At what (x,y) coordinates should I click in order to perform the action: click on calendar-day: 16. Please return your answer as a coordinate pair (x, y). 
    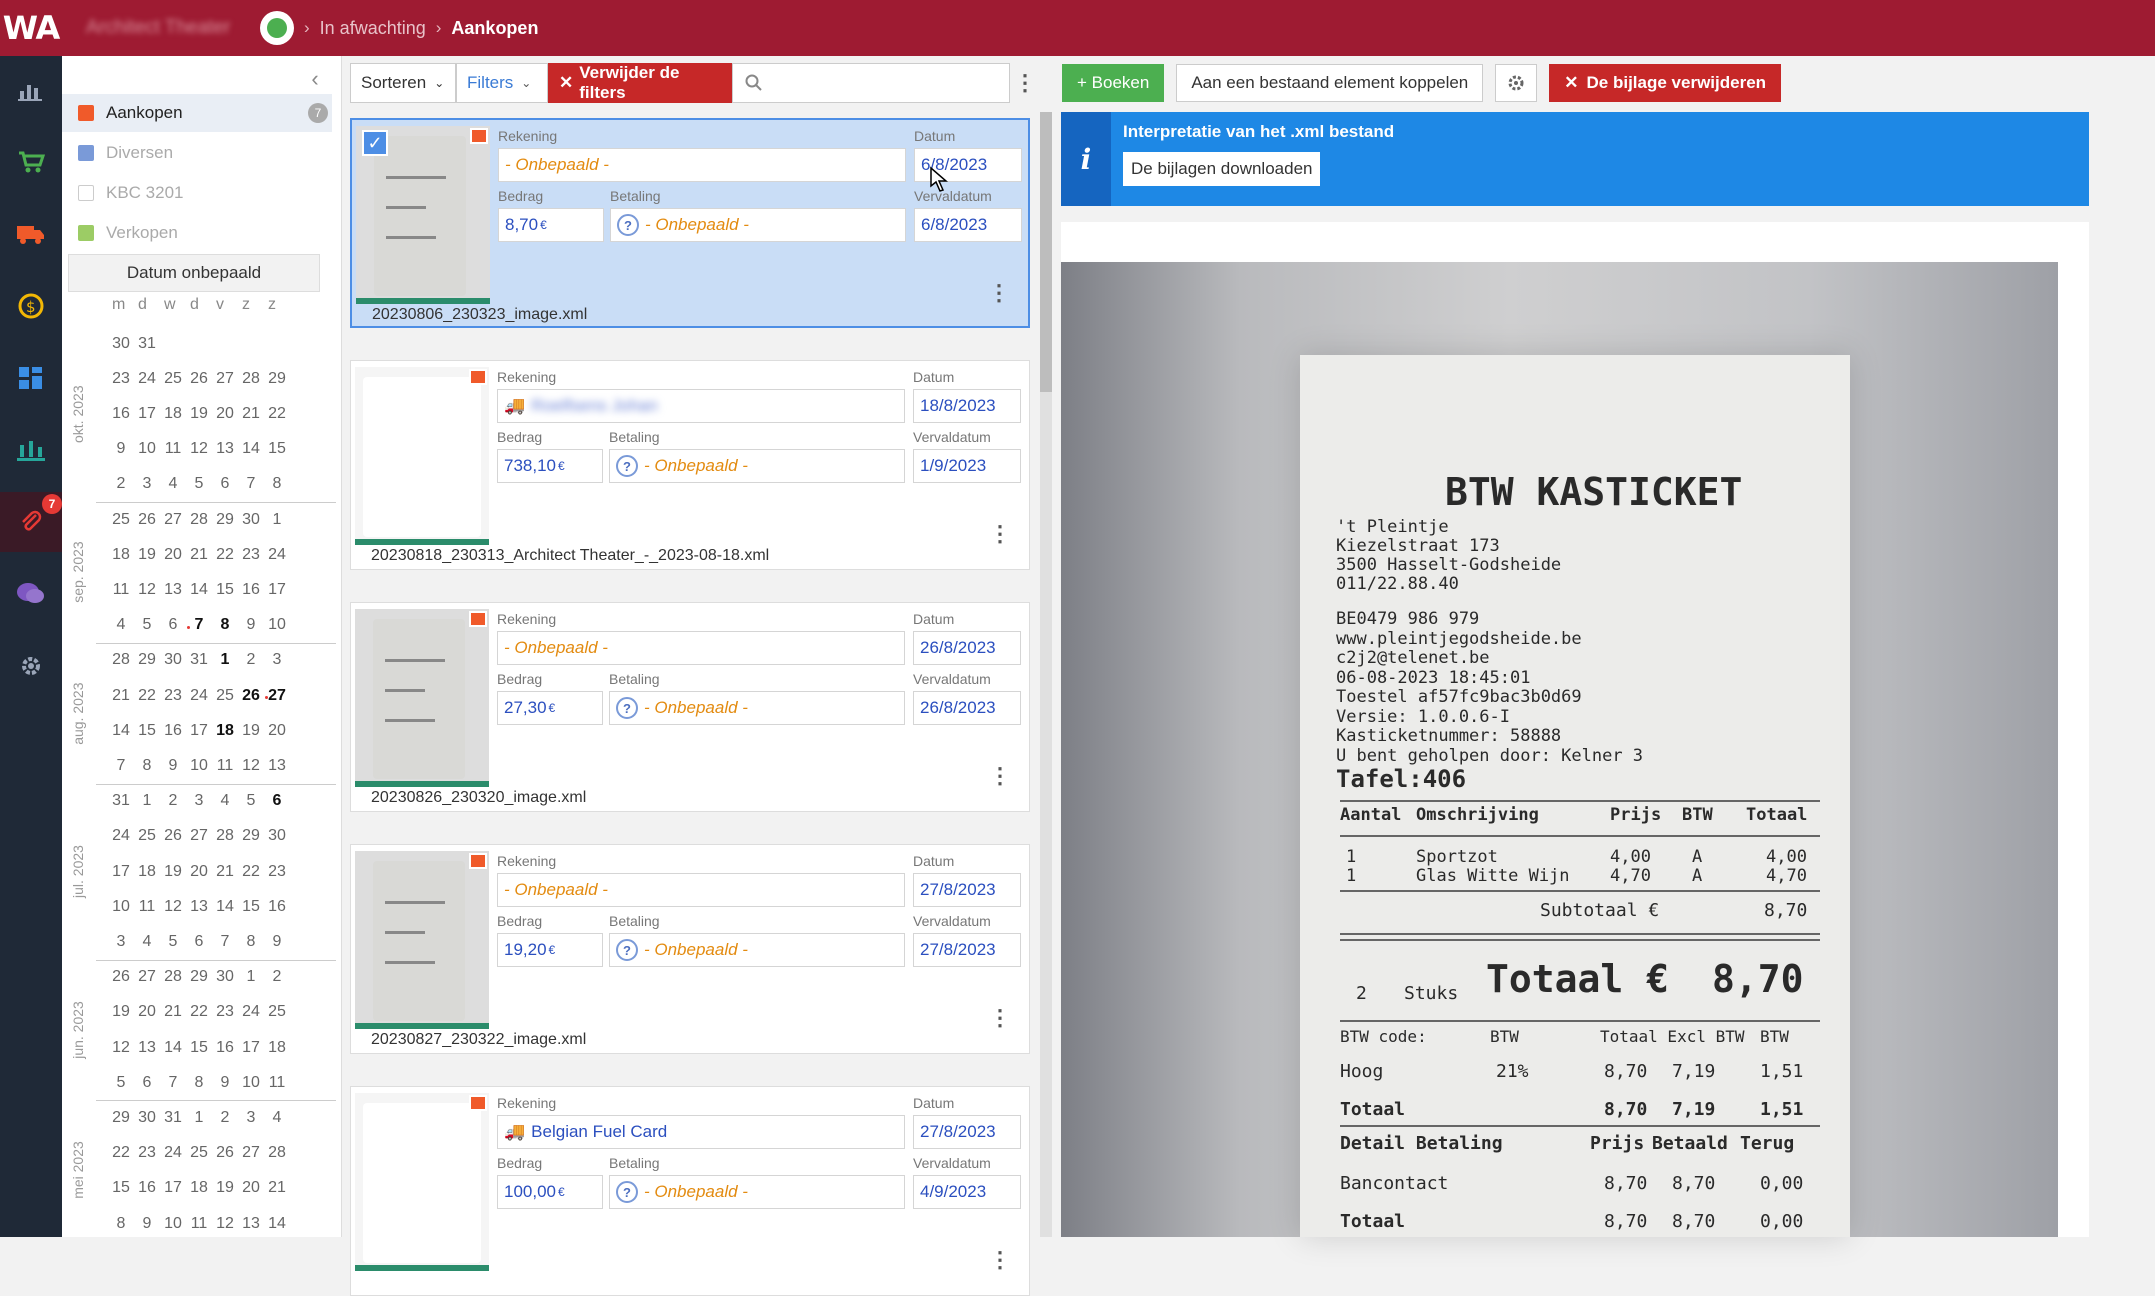
    Looking at the image, I should click on (277, 906).